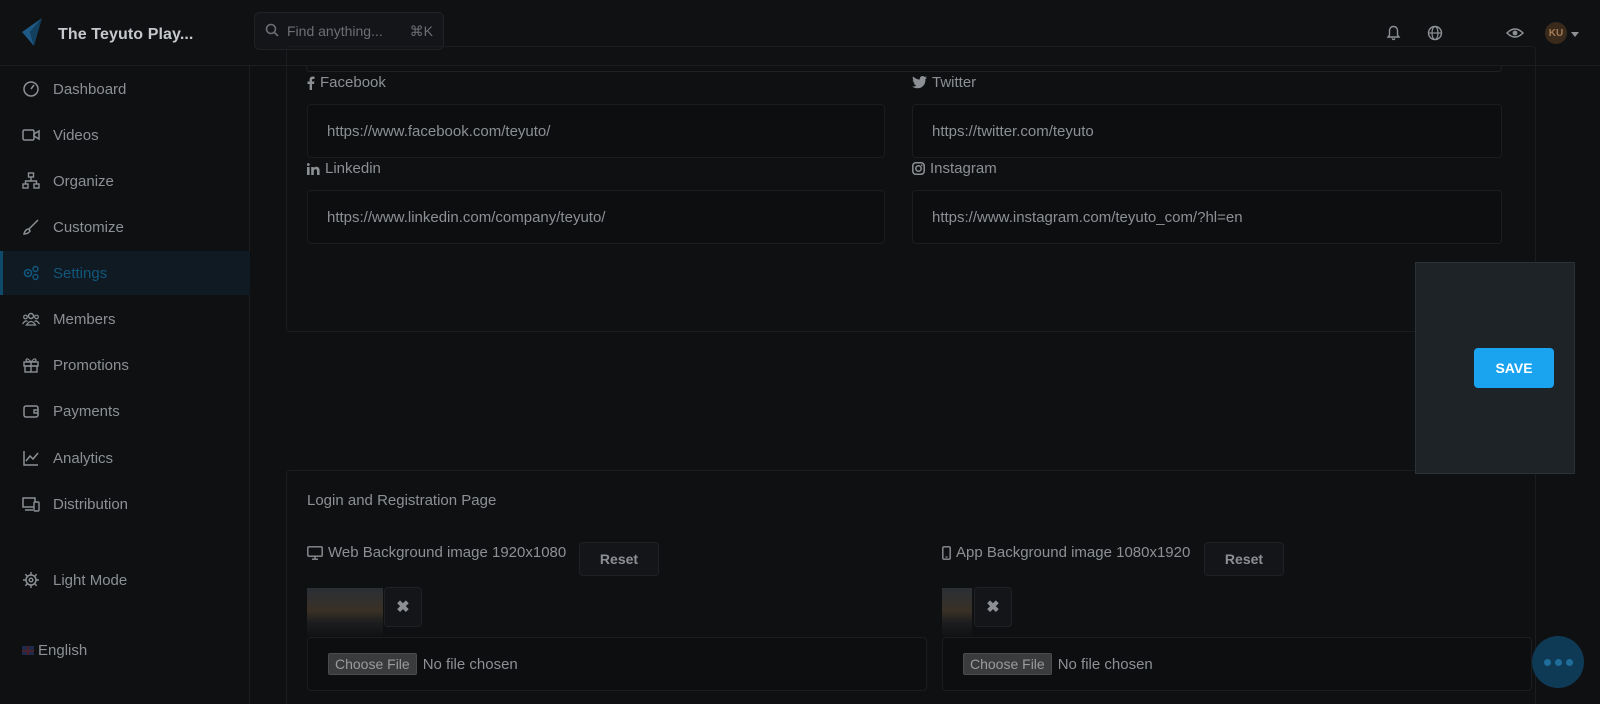  What do you see at coordinates (91, 365) in the screenshot?
I see `sidebar-item-label: Promotions` at bounding box center [91, 365].